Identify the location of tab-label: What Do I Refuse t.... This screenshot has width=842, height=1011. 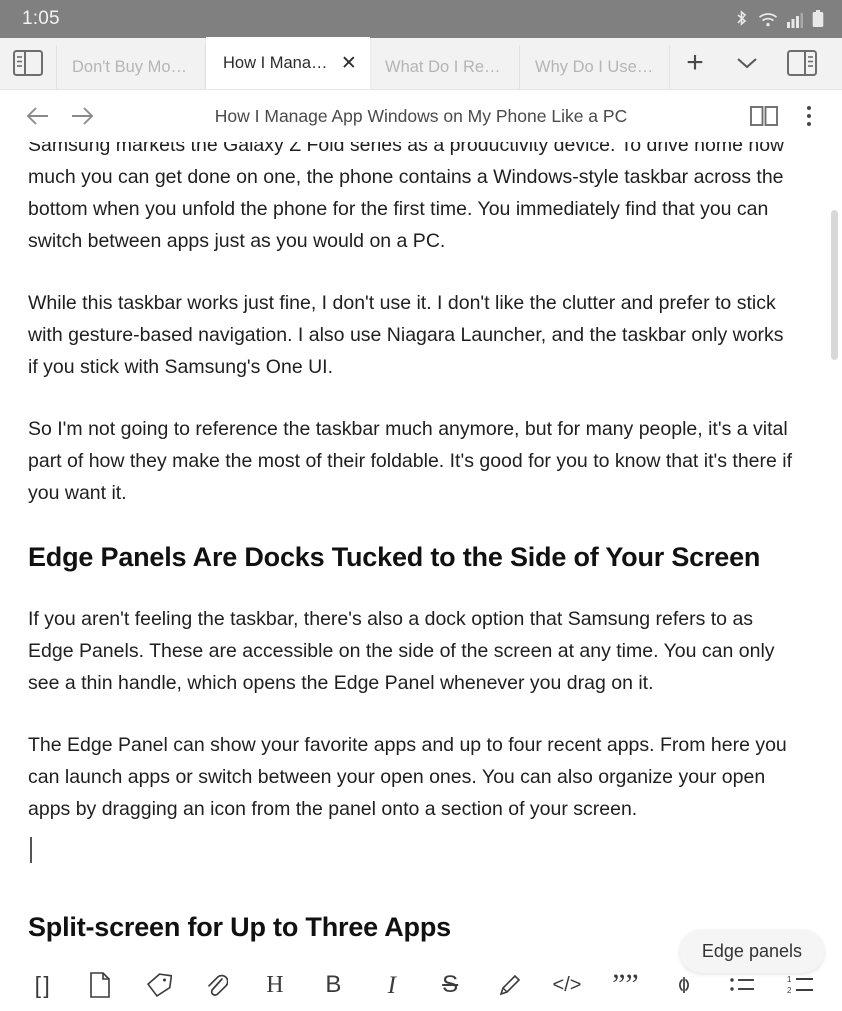
(444, 66).